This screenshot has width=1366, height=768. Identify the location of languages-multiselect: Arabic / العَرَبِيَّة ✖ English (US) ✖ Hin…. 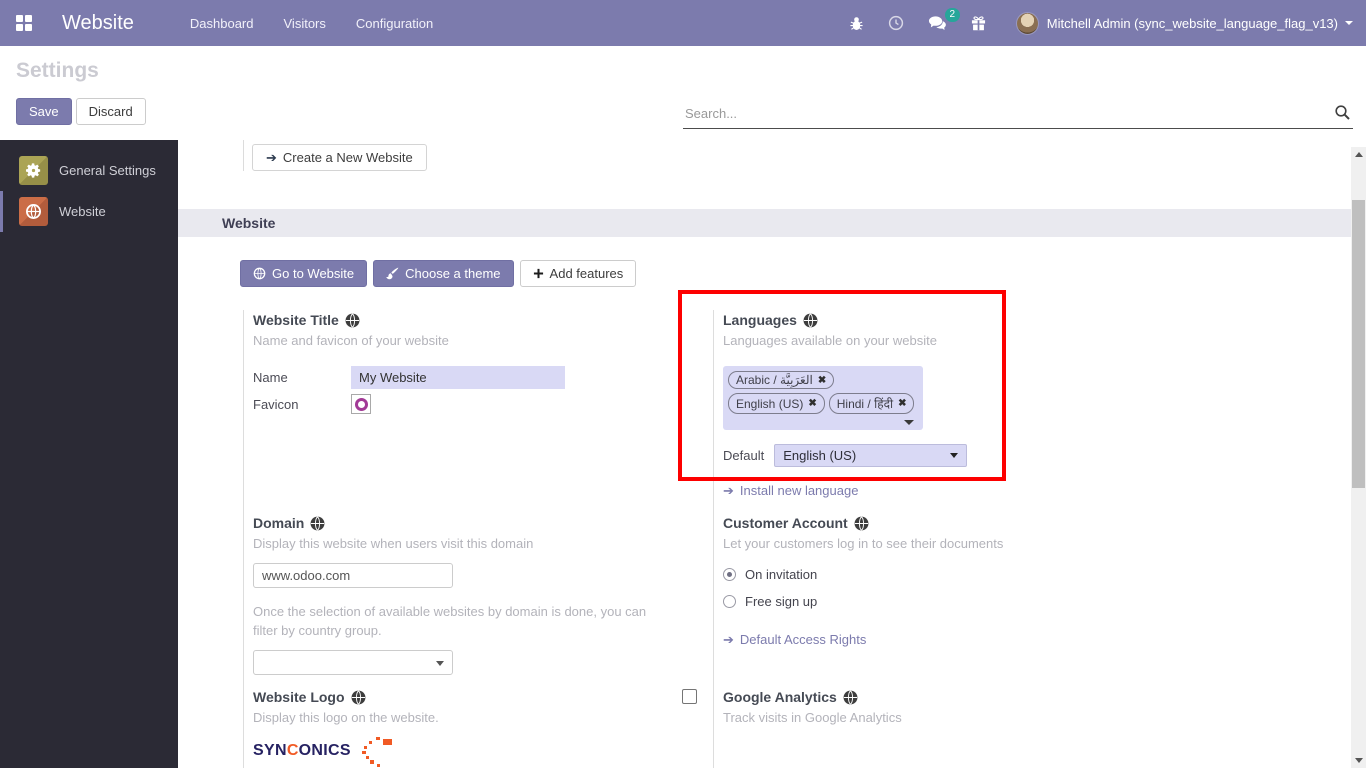
(823, 398).